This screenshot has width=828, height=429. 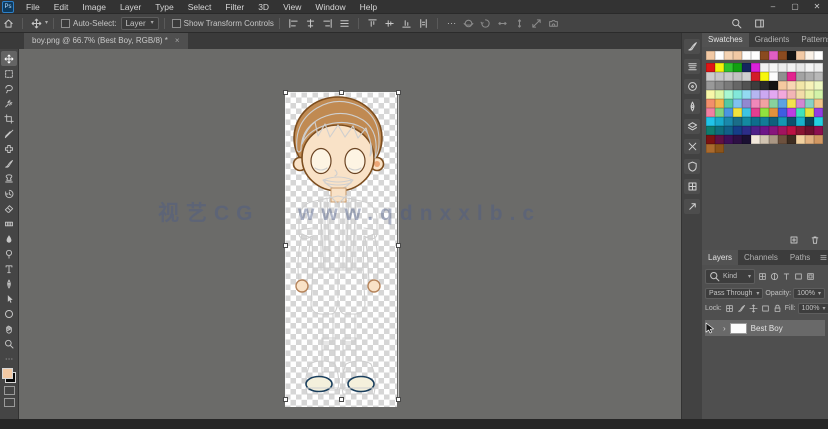 What do you see at coordinates (372, 23) in the screenshot?
I see `dist-top` at bounding box center [372, 23].